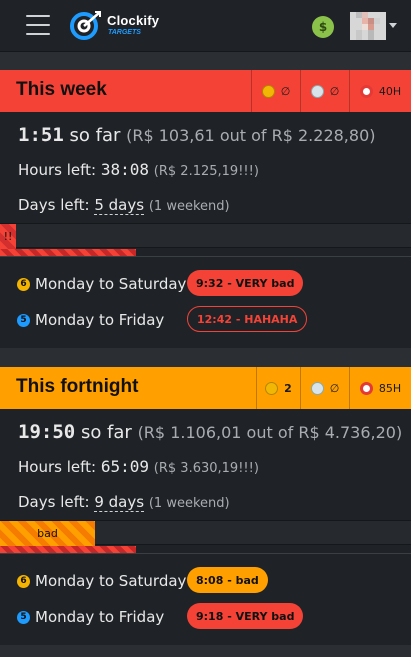  I want to click on week-days-left-value: 5 days, so click(119, 205).